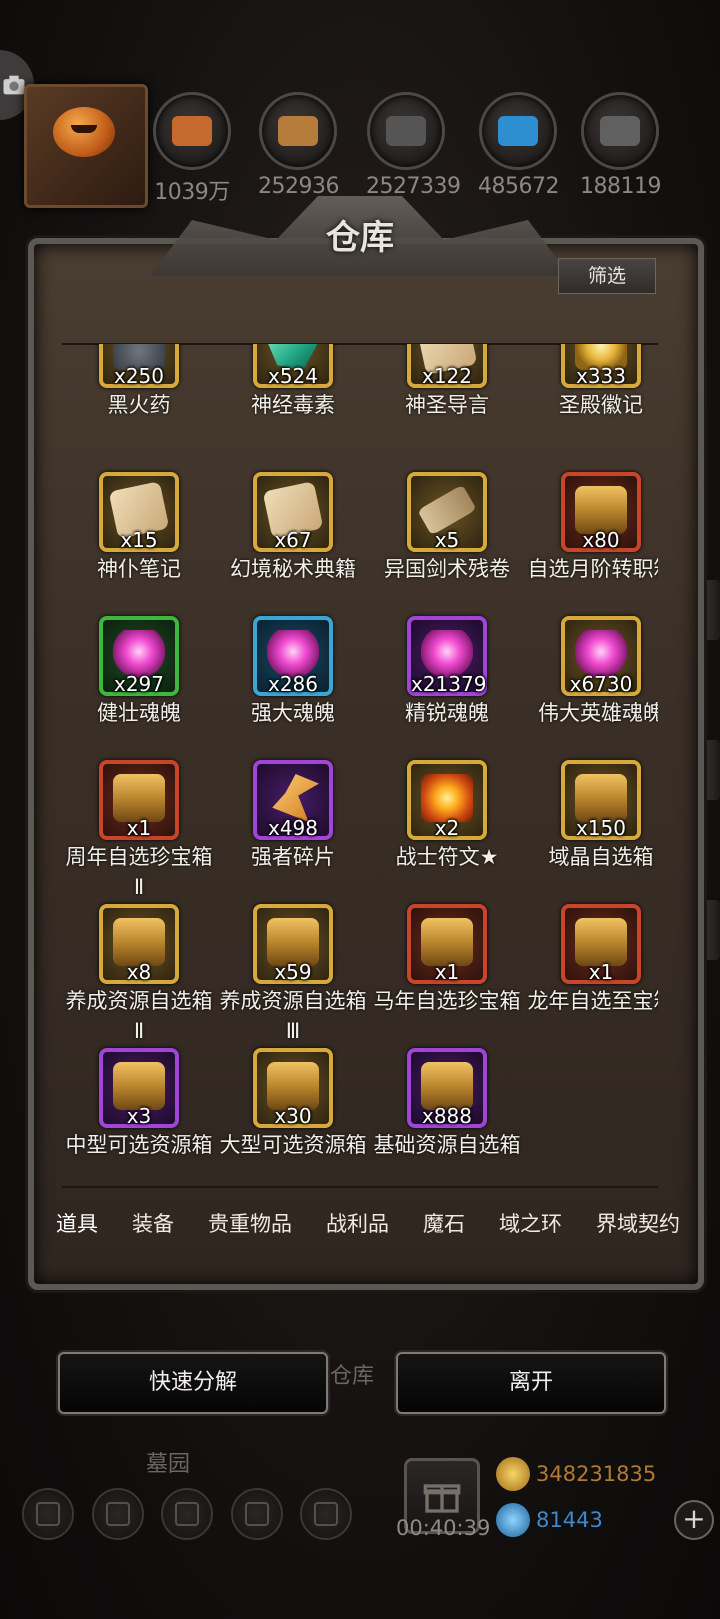 Image resolution: width=720 pixels, height=1619 pixels. What do you see at coordinates (139, 972) in the screenshot?
I see `item-count: x8` at bounding box center [139, 972].